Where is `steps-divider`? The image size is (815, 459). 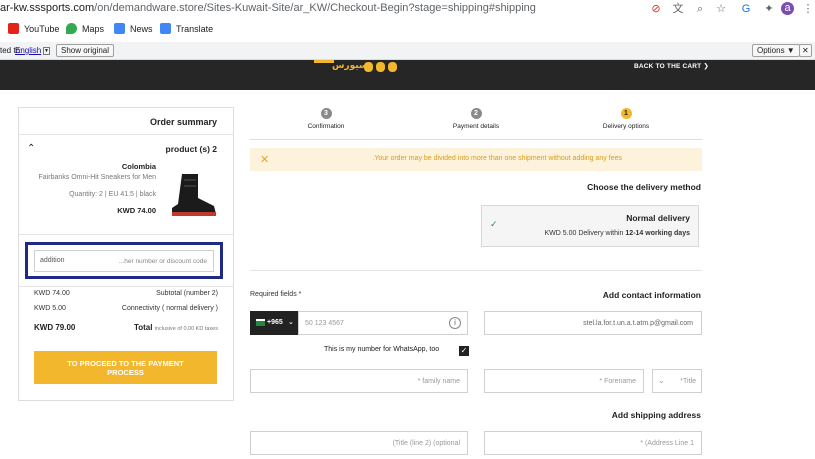
steps-divider is located at coordinates (476, 139).